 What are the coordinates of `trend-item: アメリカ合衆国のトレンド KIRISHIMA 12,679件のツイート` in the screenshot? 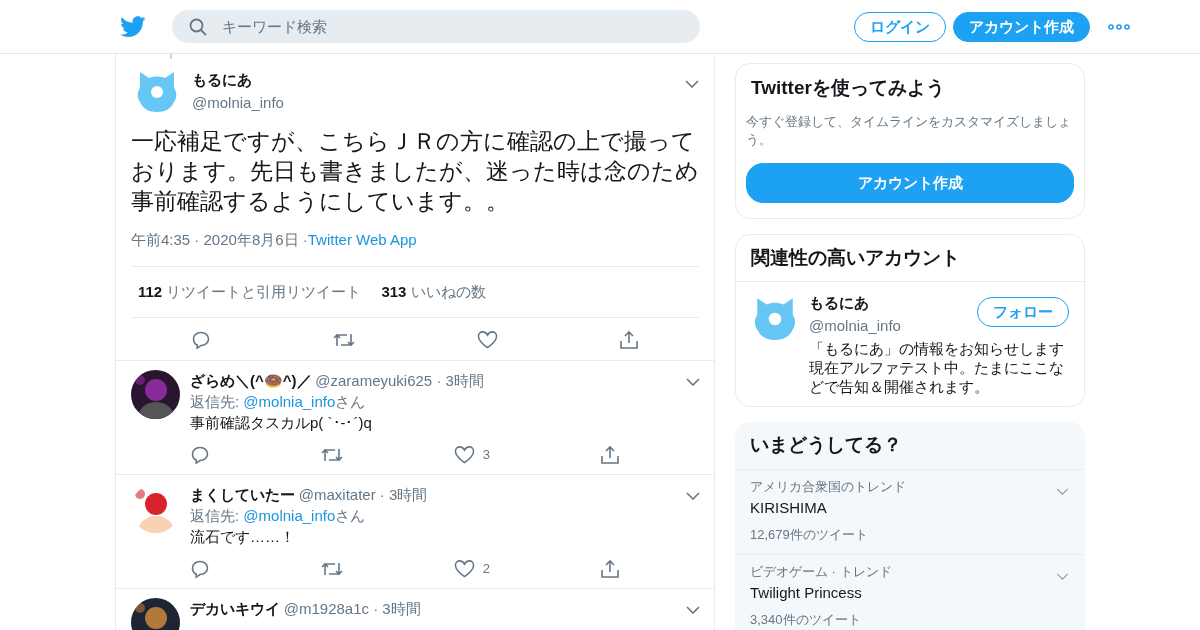 It's located at (910, 512).